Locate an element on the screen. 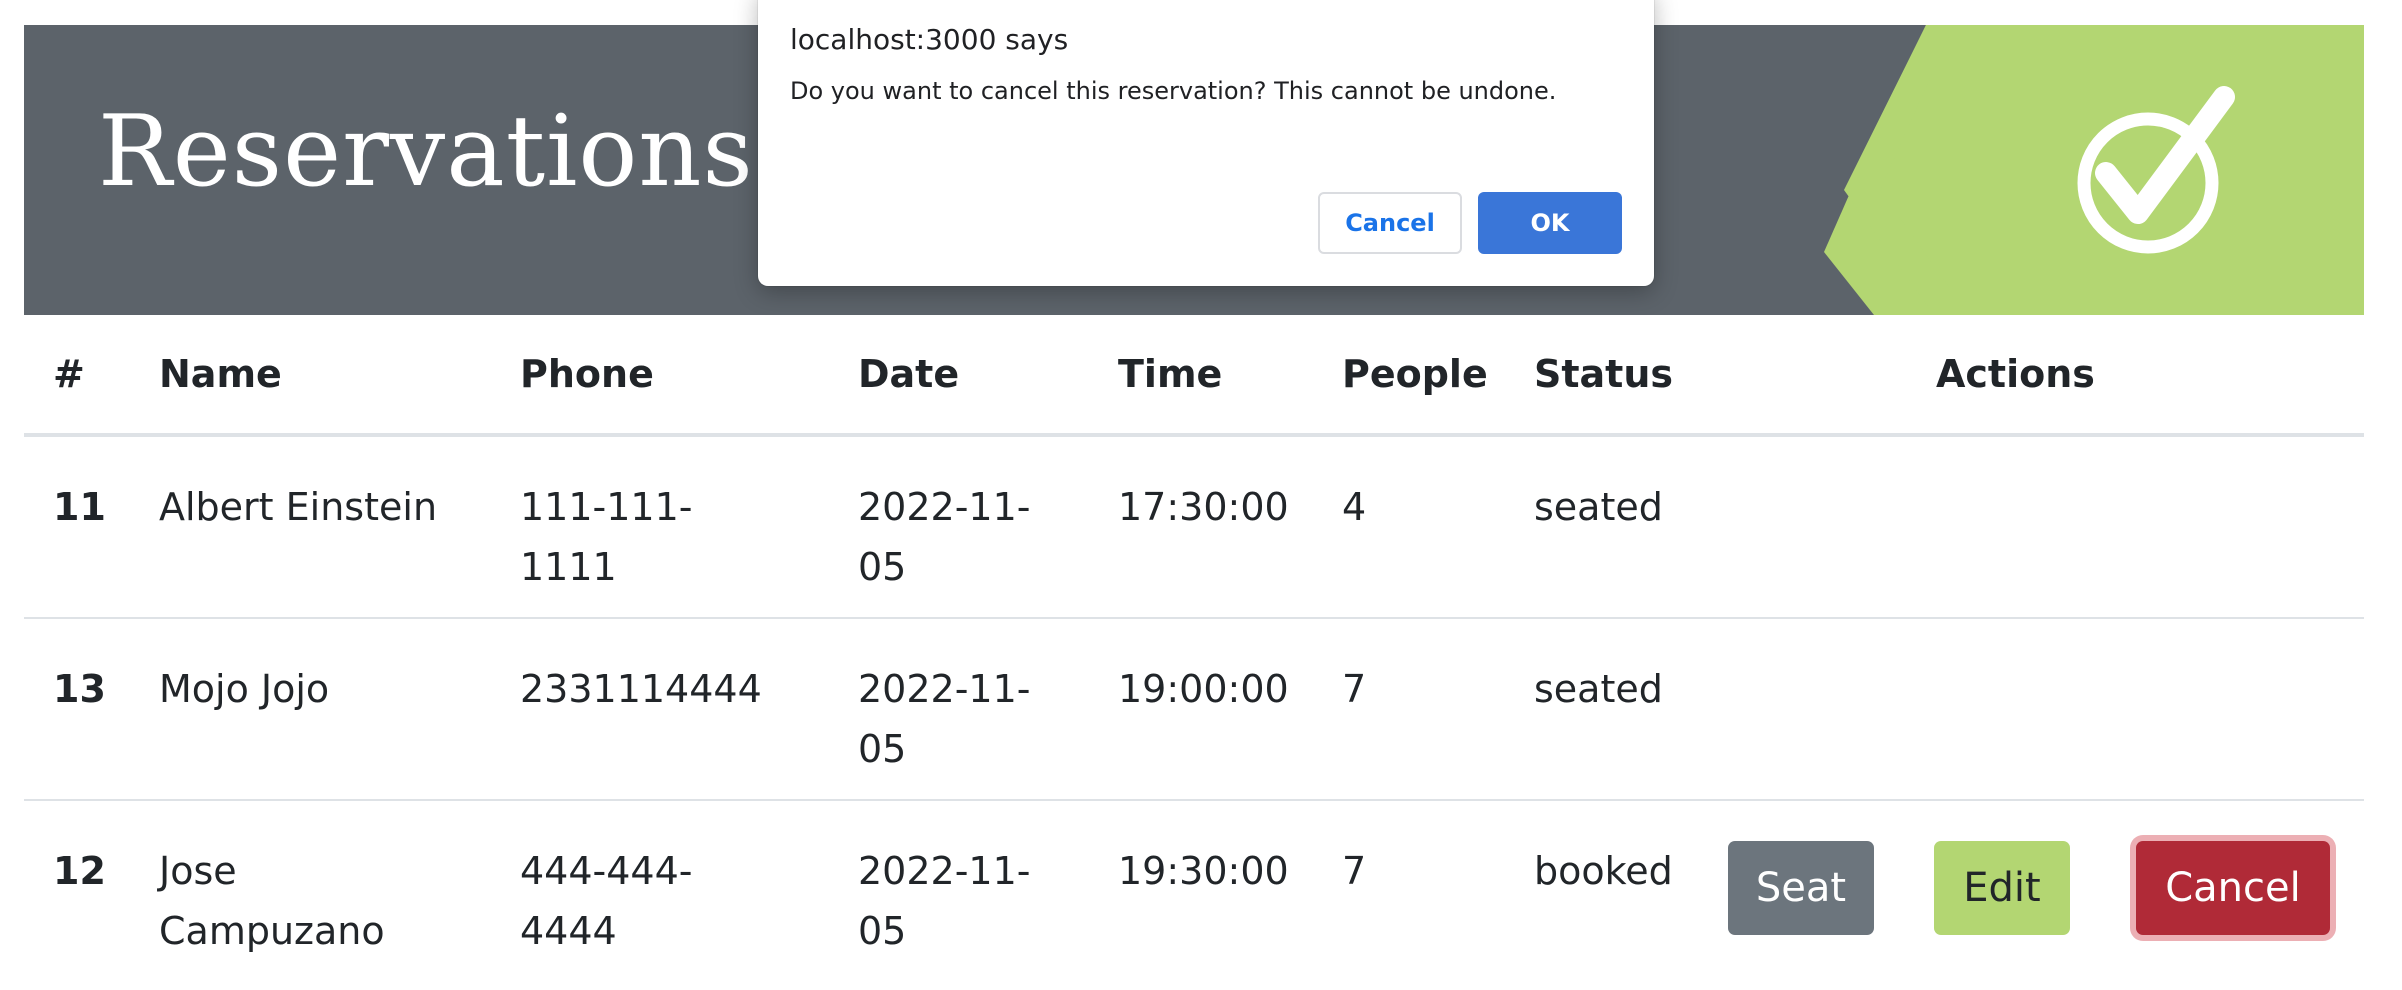 The image size is (2402, 990). dialog-cancel-button: Cancel is located at coordinates (1390, 223).